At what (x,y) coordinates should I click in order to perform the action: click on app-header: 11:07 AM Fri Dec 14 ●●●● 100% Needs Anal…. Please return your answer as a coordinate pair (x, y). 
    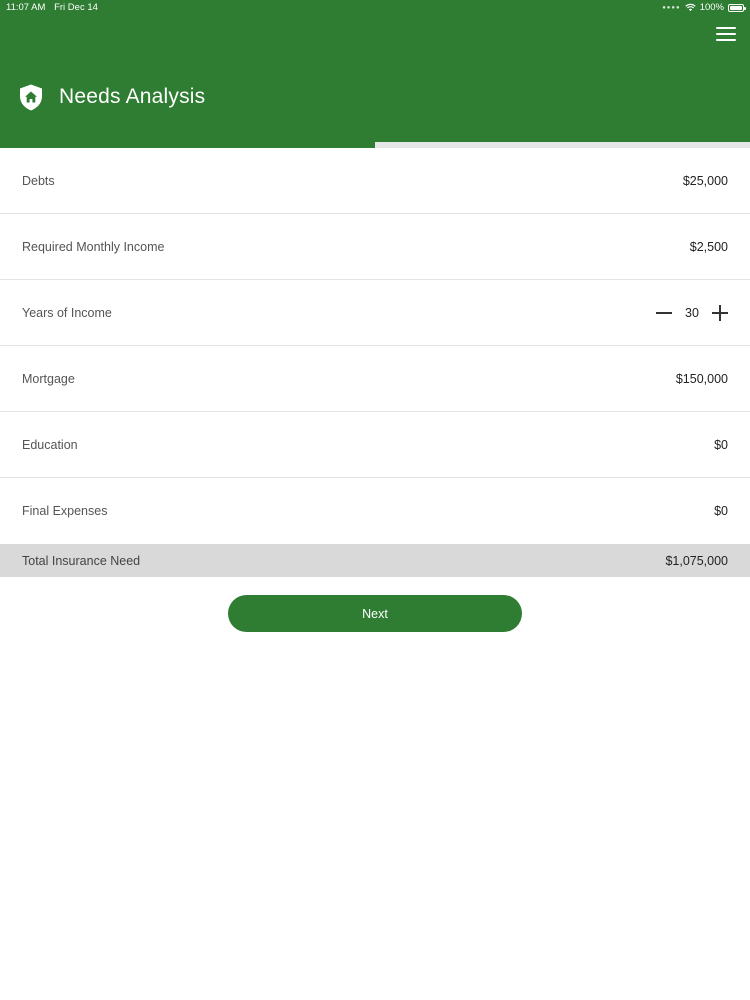
    Looking at the image, I should click on (375, 74).